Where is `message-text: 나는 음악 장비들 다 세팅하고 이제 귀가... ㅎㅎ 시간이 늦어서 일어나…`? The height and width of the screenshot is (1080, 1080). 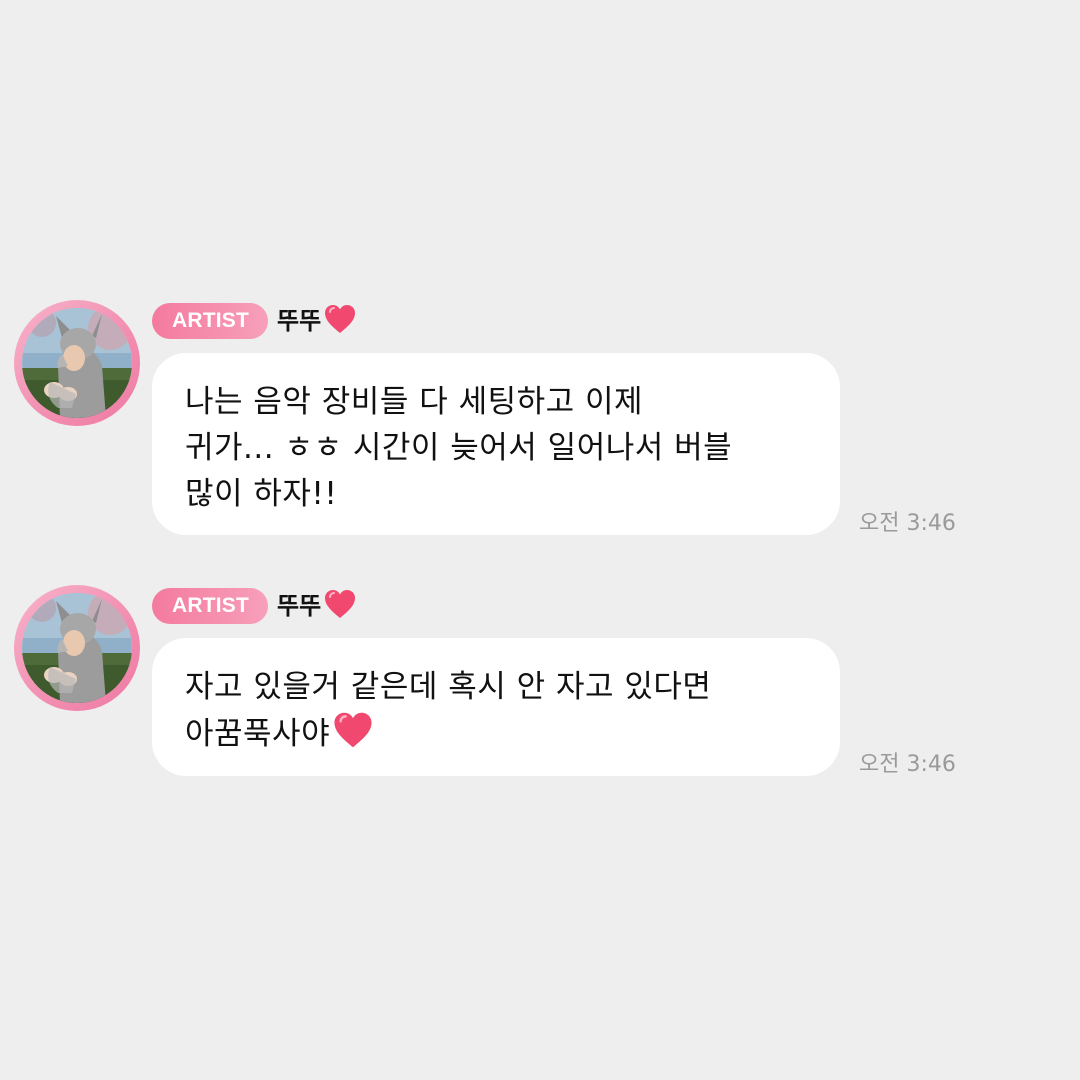
message-text: 나는 음악 장비들 다 세팅하고 이제 귀가... ㅎㅎ 시간이 늦어서 일어나… is located at coordinates (459, 448).